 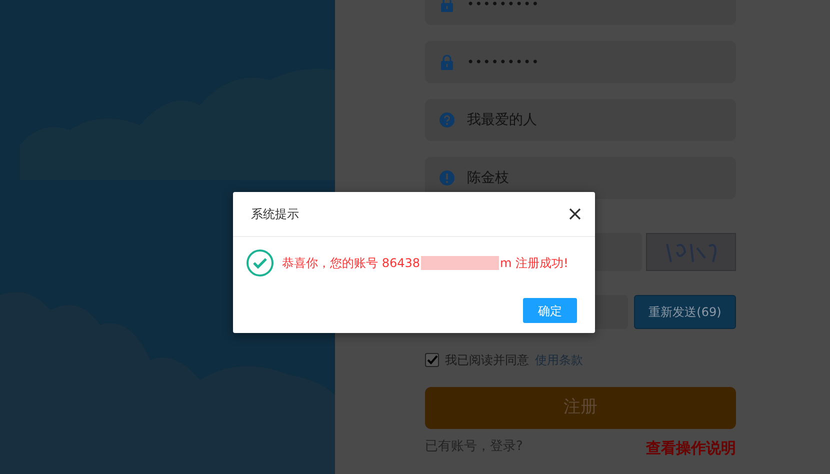 What do you see at coordinates (447, 178) in the screenshot?
I see `exclamation-icon` at bounding box center [447, 178].